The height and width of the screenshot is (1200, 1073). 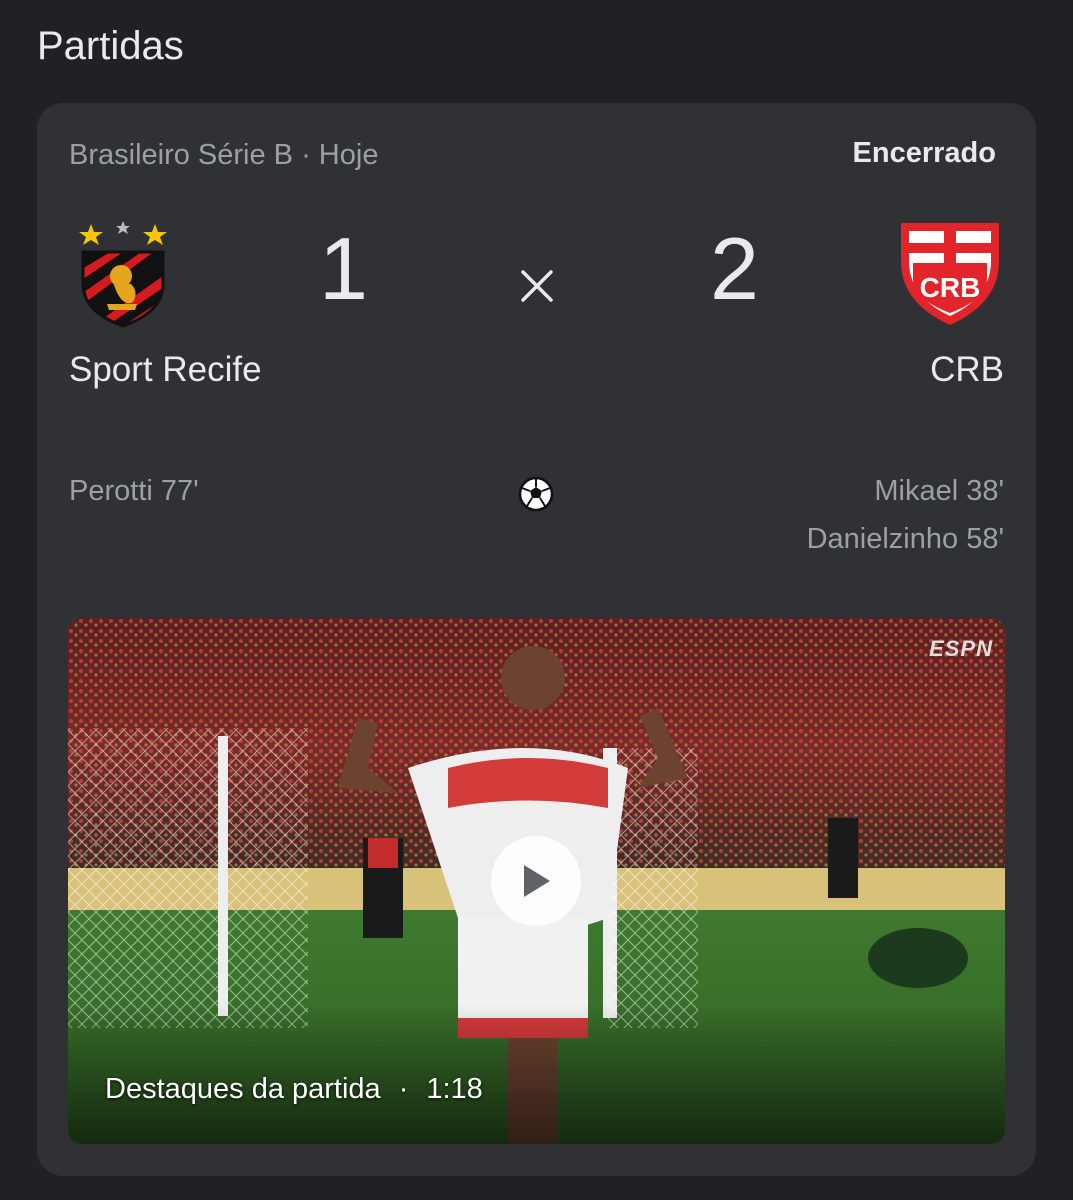 What do you see at coordinates (454, 1089) in the screenshot?
I see `video-duration: 1:18` at bounding box center [454, 1089].